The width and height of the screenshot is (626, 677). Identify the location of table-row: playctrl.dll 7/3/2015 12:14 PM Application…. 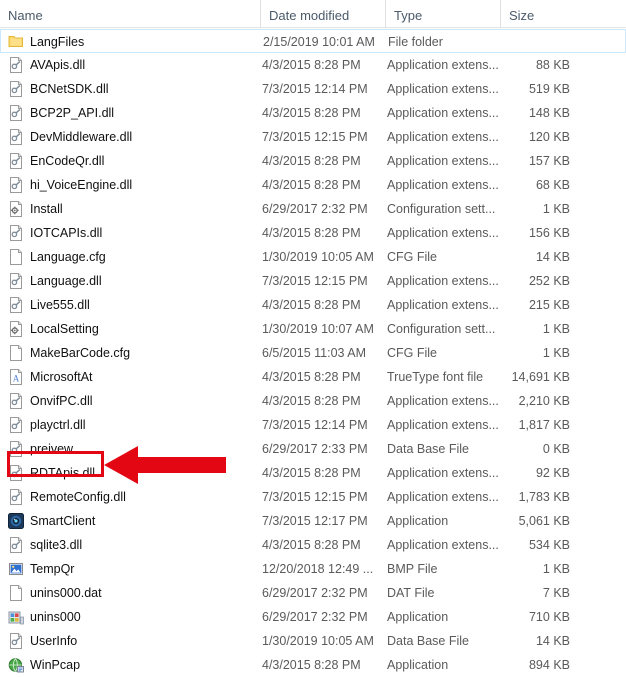
(313, 425).